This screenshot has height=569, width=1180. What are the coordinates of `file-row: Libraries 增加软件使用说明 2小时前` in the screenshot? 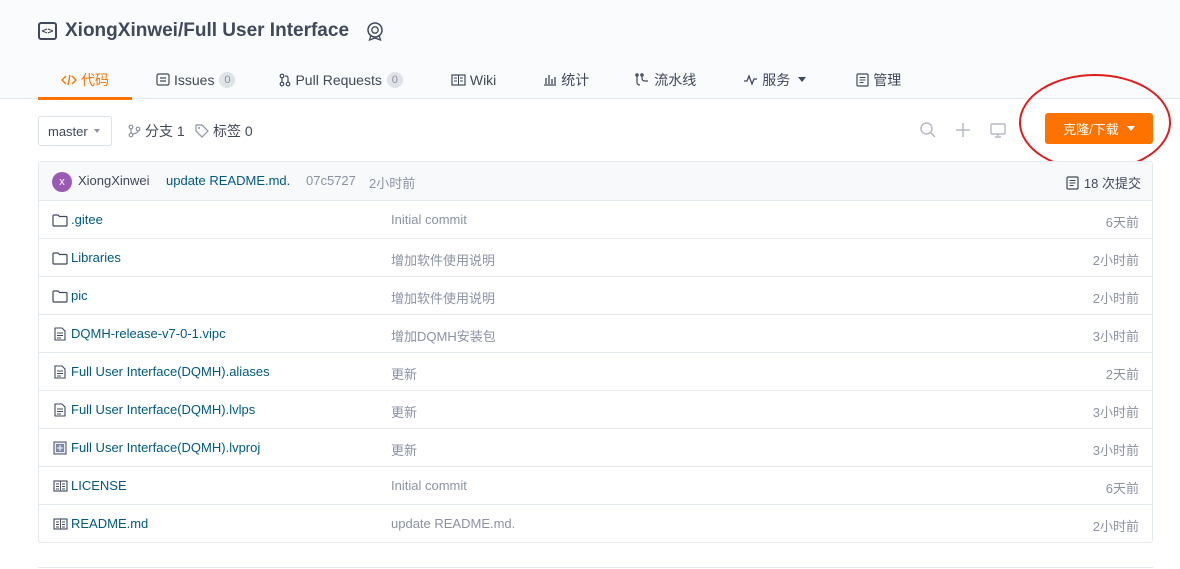 It's located at (595, 258).